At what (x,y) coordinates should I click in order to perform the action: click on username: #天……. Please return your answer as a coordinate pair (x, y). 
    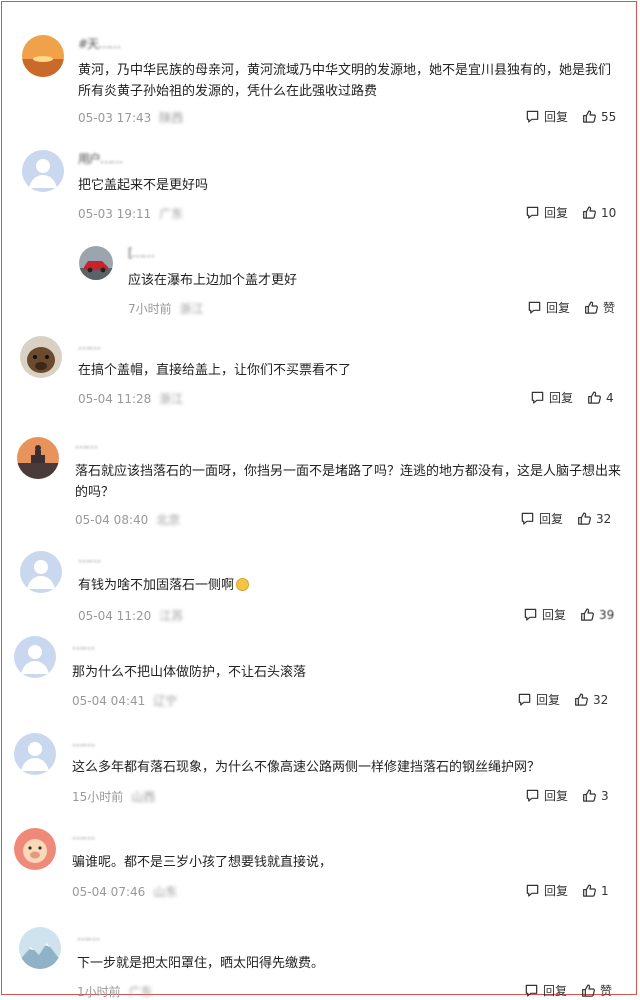
    Looking at the image, I should click on (99, 43).